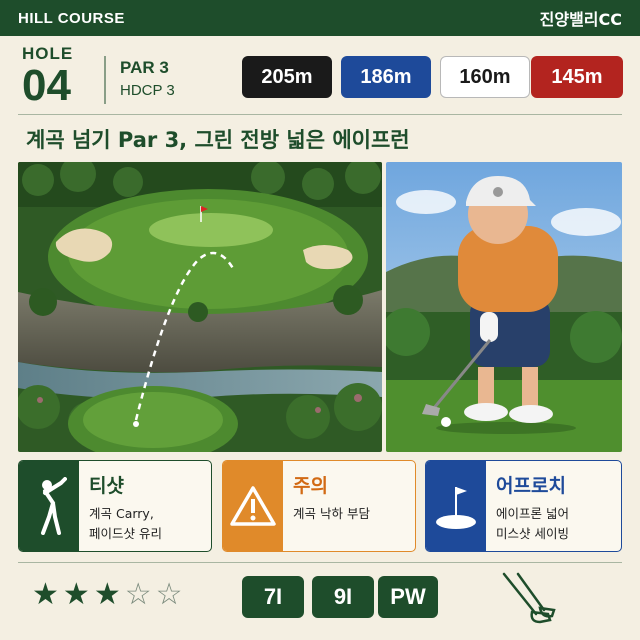 The height and width of the screenshot is (640, 640). What do you see at coordinates (456, 506) in the screenshot?
I see `flag-green-icon` at bounding box center [456, 506].